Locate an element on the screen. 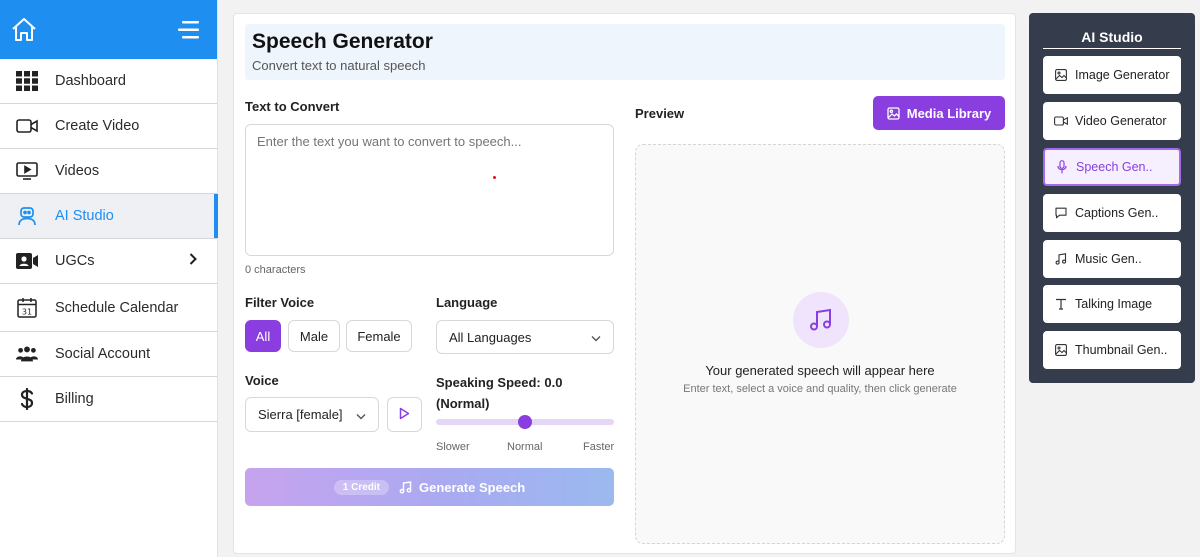  sidebar-item-label: Videos is located at coordinates (77, 171).